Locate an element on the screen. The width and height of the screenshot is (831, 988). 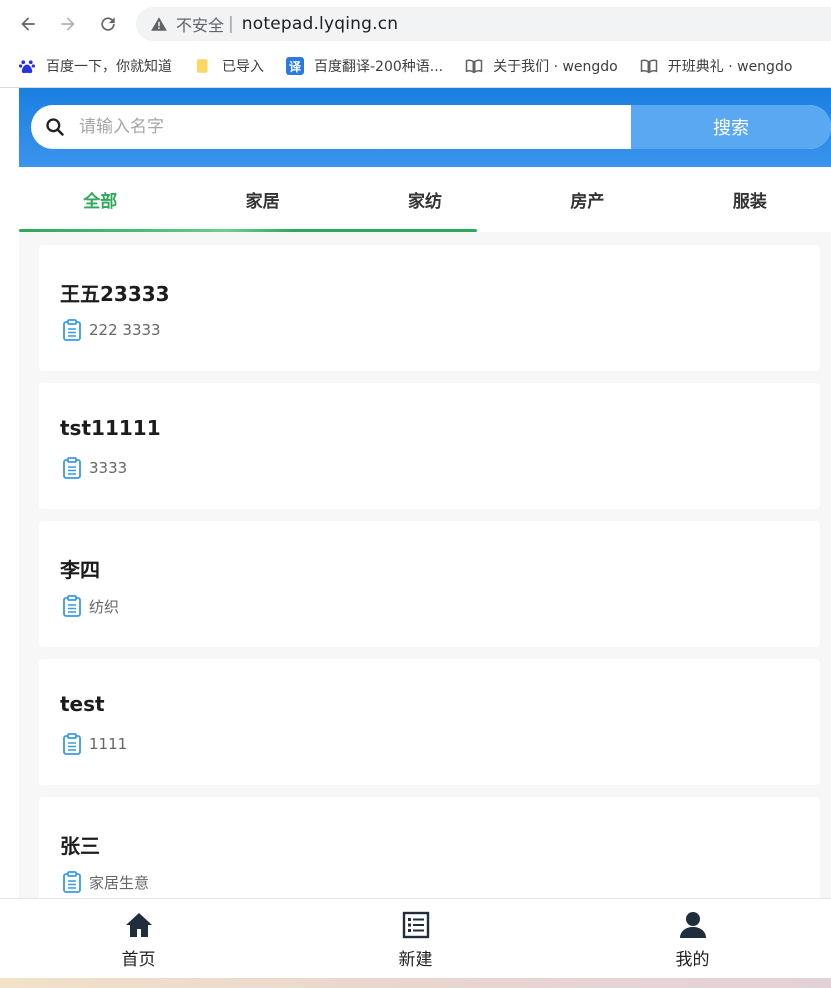
contact-note-text: 222 3333 is located at coordinates (125, 330).